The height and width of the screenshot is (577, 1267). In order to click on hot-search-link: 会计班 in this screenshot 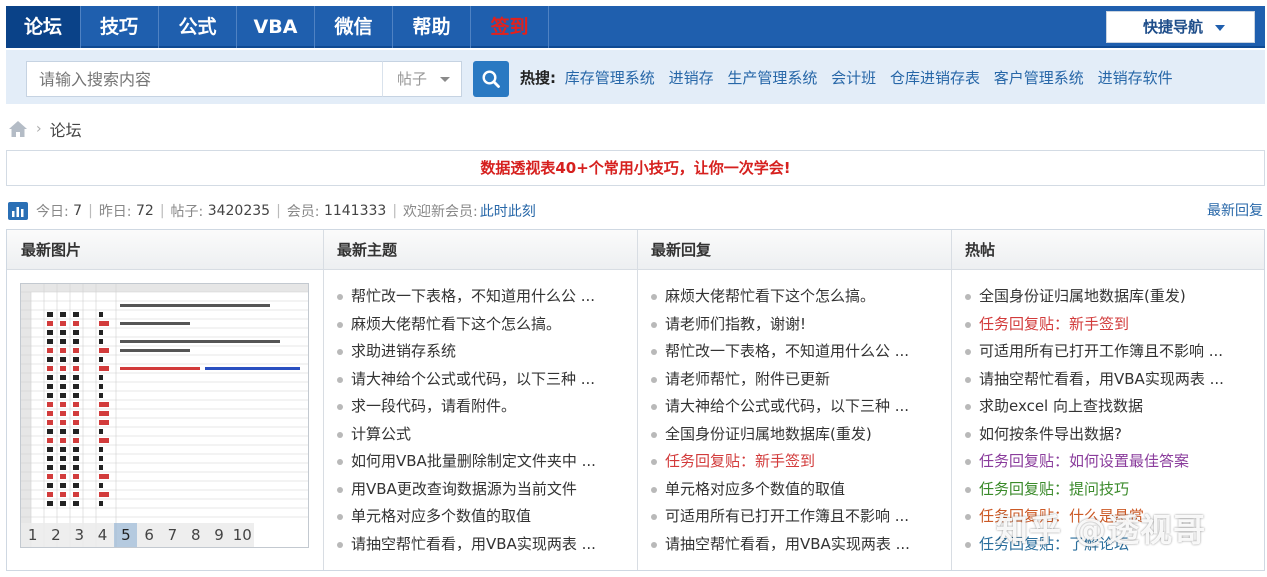, I will do `click(853, 78)`.